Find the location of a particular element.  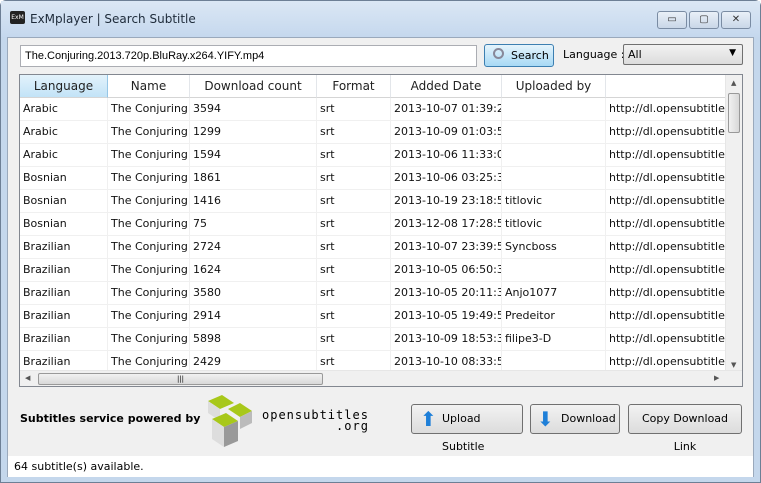

language-select: All ▼ is located at coordinates (683, 54).